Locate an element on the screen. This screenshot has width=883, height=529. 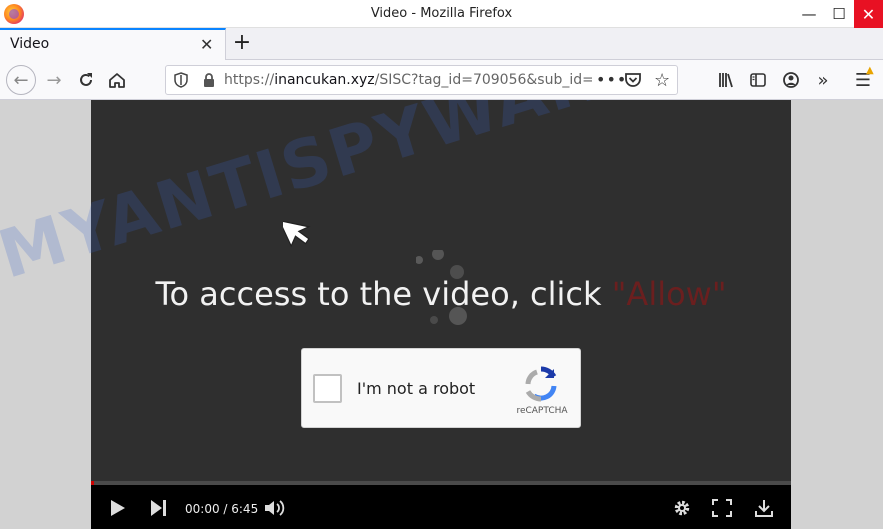
url-host: inancukan.xyz is located at coordinates (324, 80).